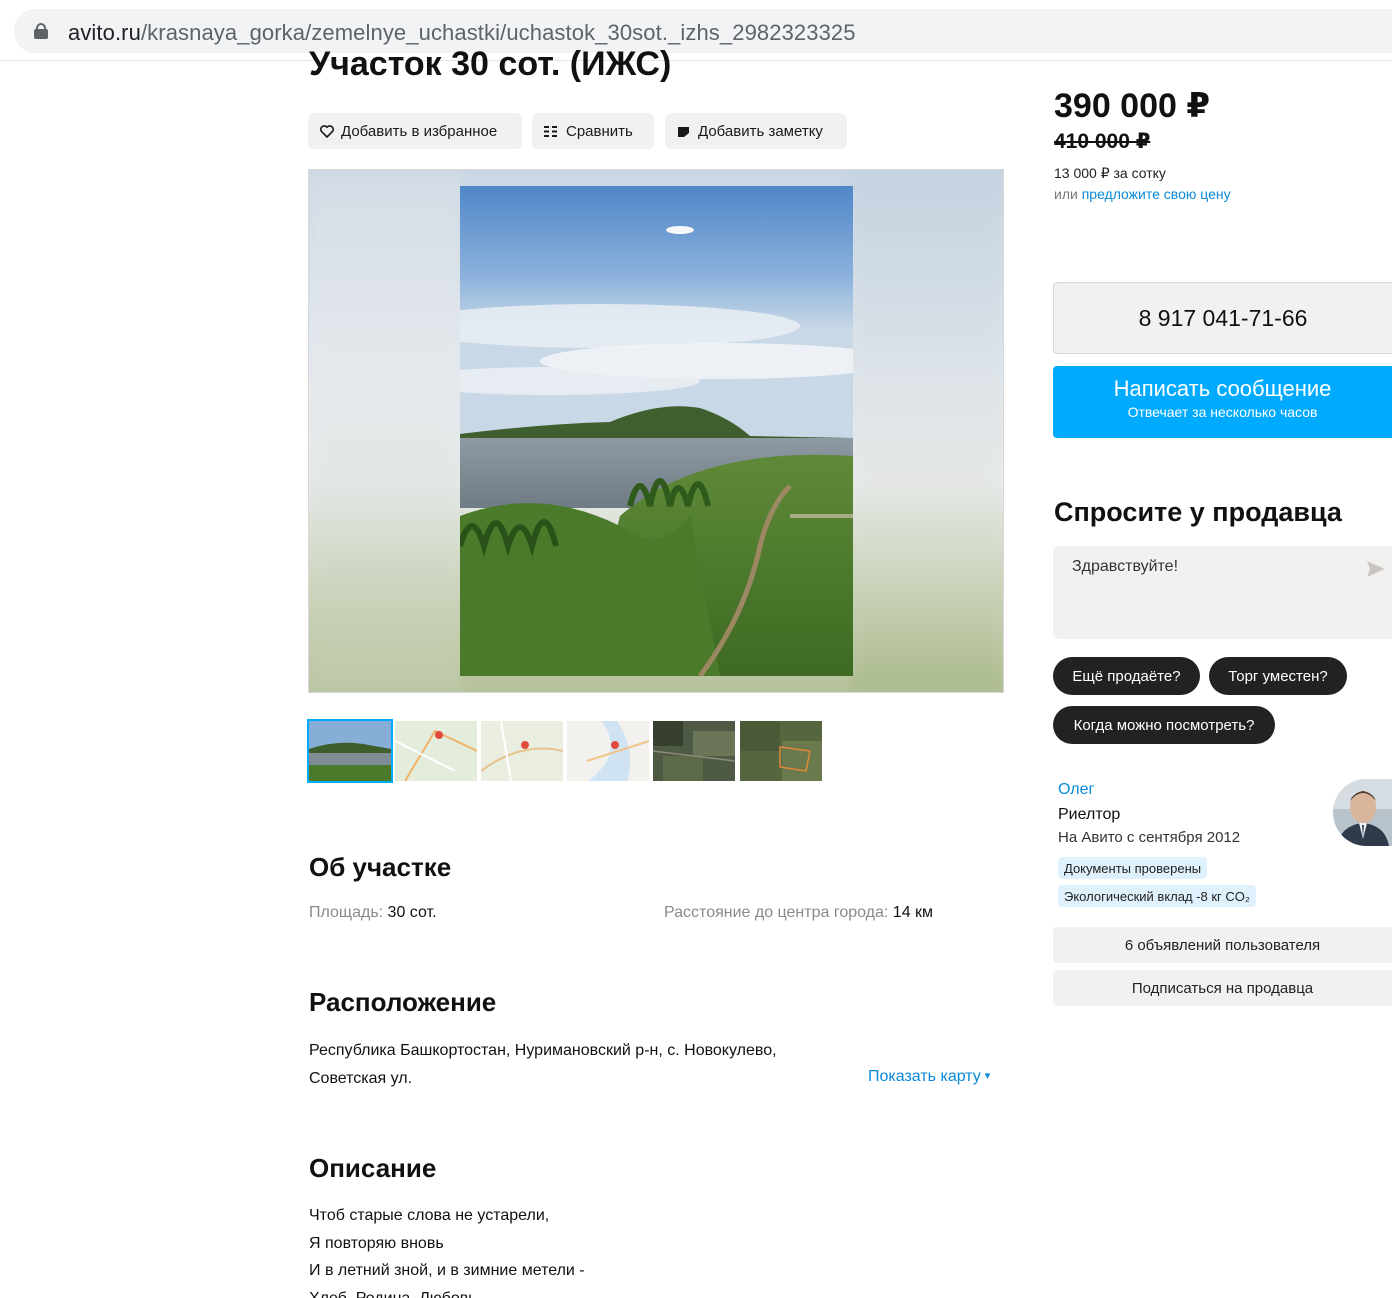  I want to click on subscribe-seller-button: Подписаться на продавца, so click(1222, 988).